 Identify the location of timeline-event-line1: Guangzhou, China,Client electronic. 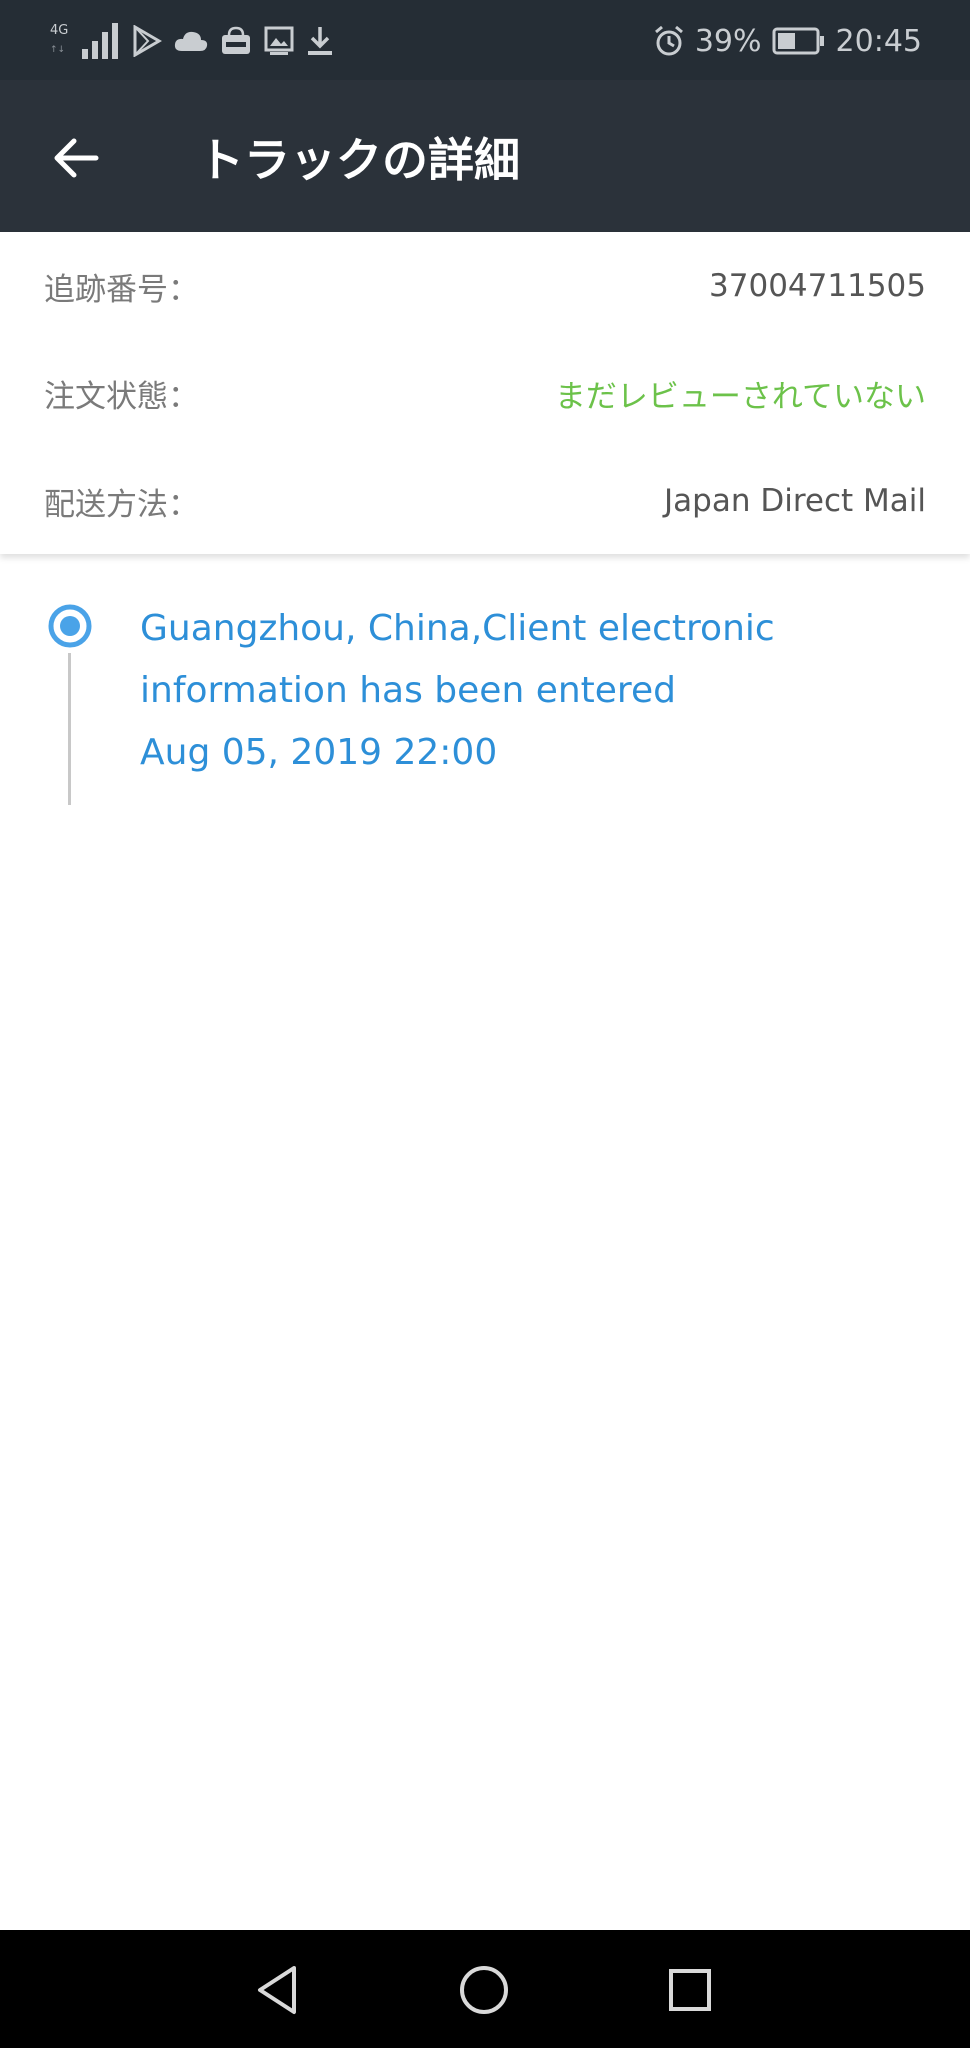
(457, 628).